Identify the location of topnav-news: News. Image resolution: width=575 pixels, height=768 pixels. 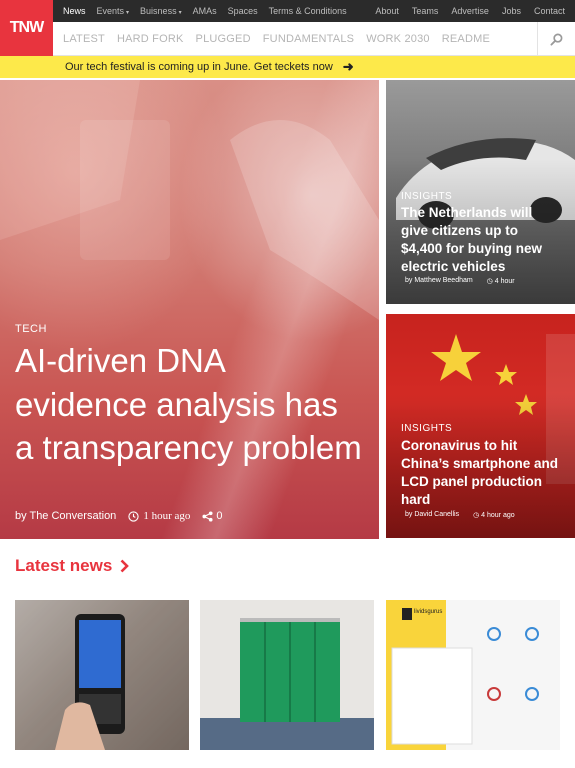
(74, 11).